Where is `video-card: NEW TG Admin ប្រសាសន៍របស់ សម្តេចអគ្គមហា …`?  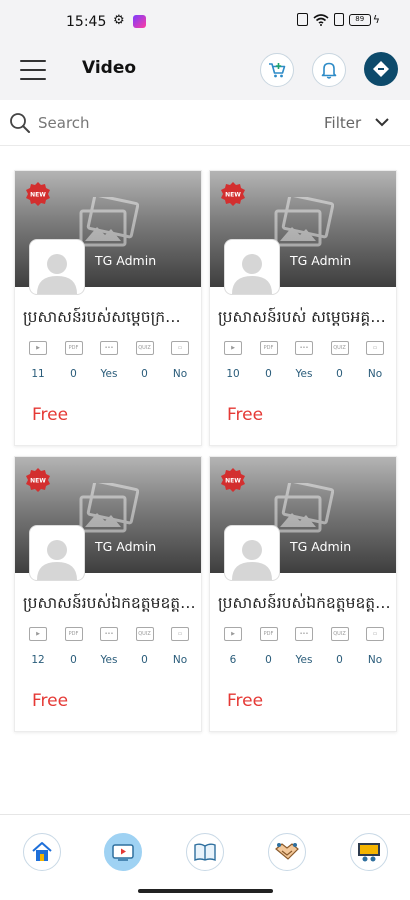
video-card: NEW TG Admin ប្រសាសន៍របស់ សម្តេចអគ្គមហា … is located at coordinates (303, 308).